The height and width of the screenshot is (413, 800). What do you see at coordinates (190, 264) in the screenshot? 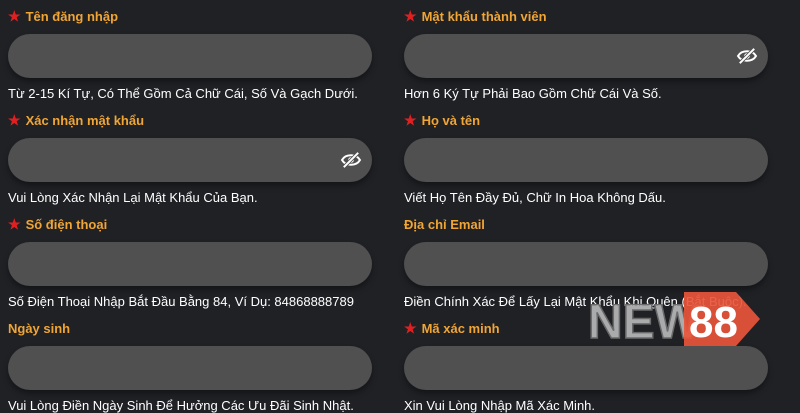
I see `phone-input` at bounding box center [190, 264].